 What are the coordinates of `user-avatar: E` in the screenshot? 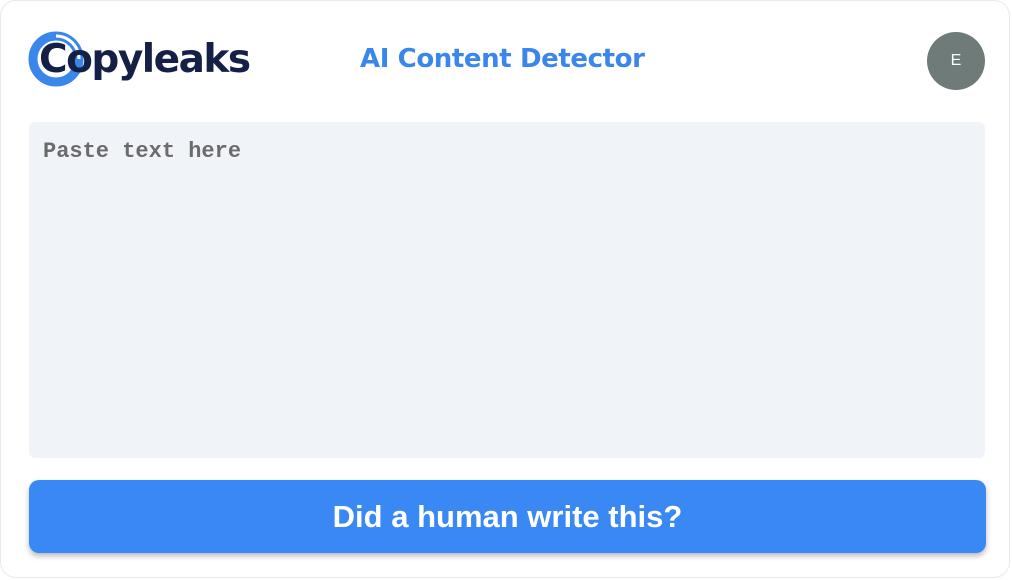 It's located at (956, 61).